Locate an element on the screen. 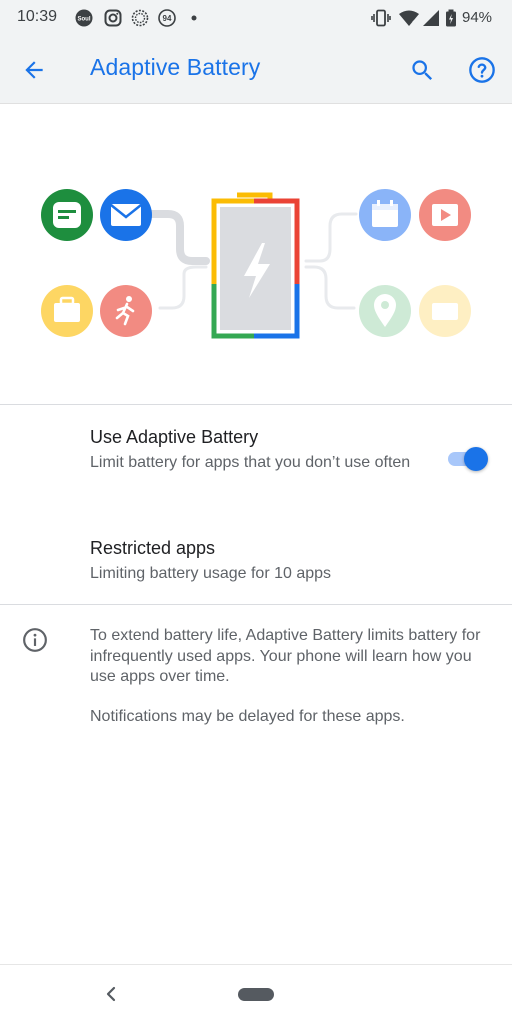 The width and height of the screenshot is (512, 1024). badge-94-icon: 94 is located at coordinates (167, 18).